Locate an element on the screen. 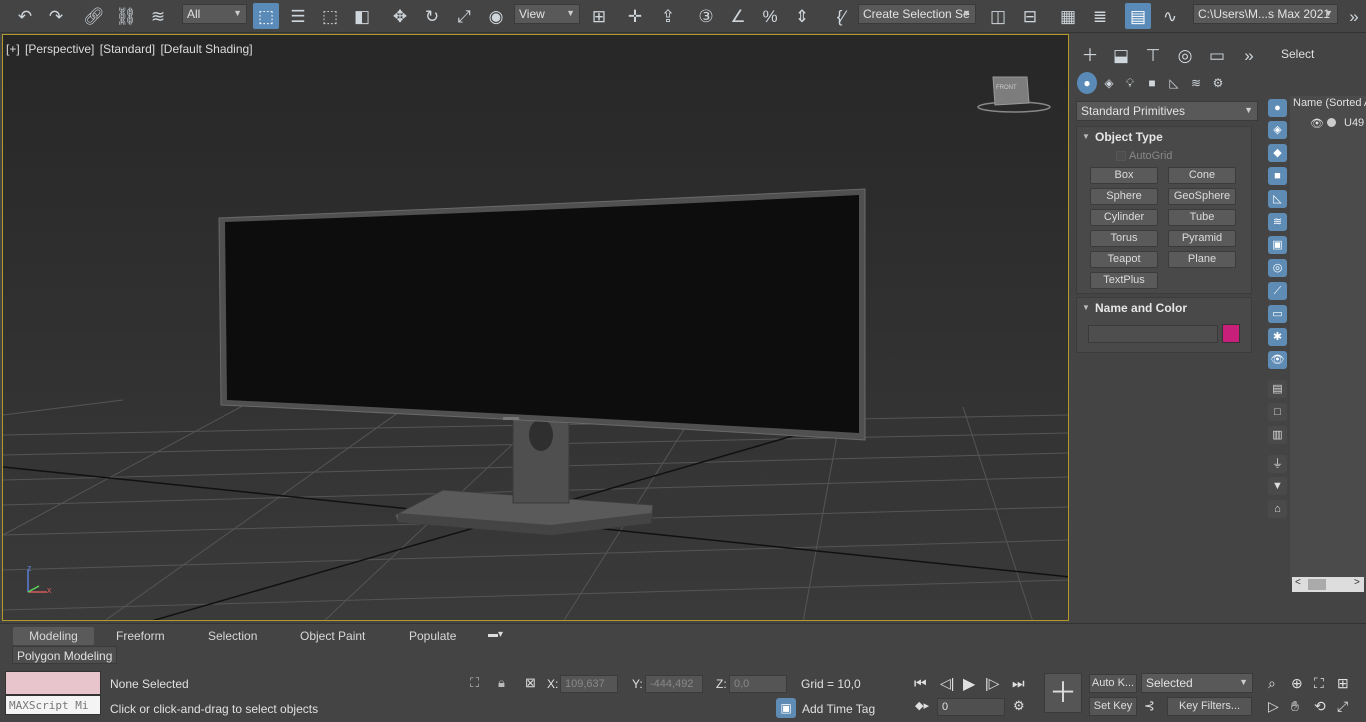 This screenshot has width=1366, height=722. selection-filter-dropdown: All ▼ is located at coordinates (214, 14).